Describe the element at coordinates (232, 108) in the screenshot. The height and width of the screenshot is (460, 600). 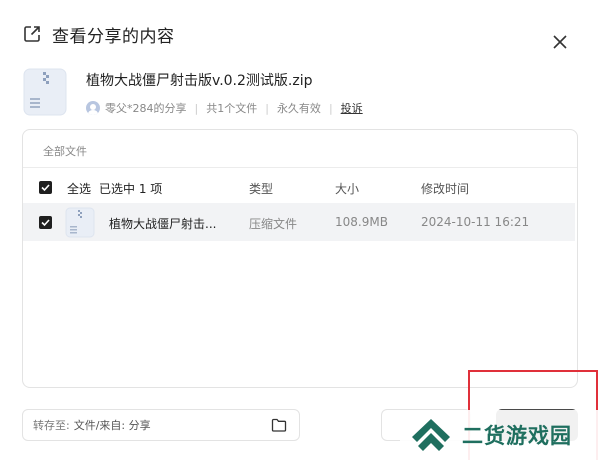
I see `file-count: 共1个文件` at that location.